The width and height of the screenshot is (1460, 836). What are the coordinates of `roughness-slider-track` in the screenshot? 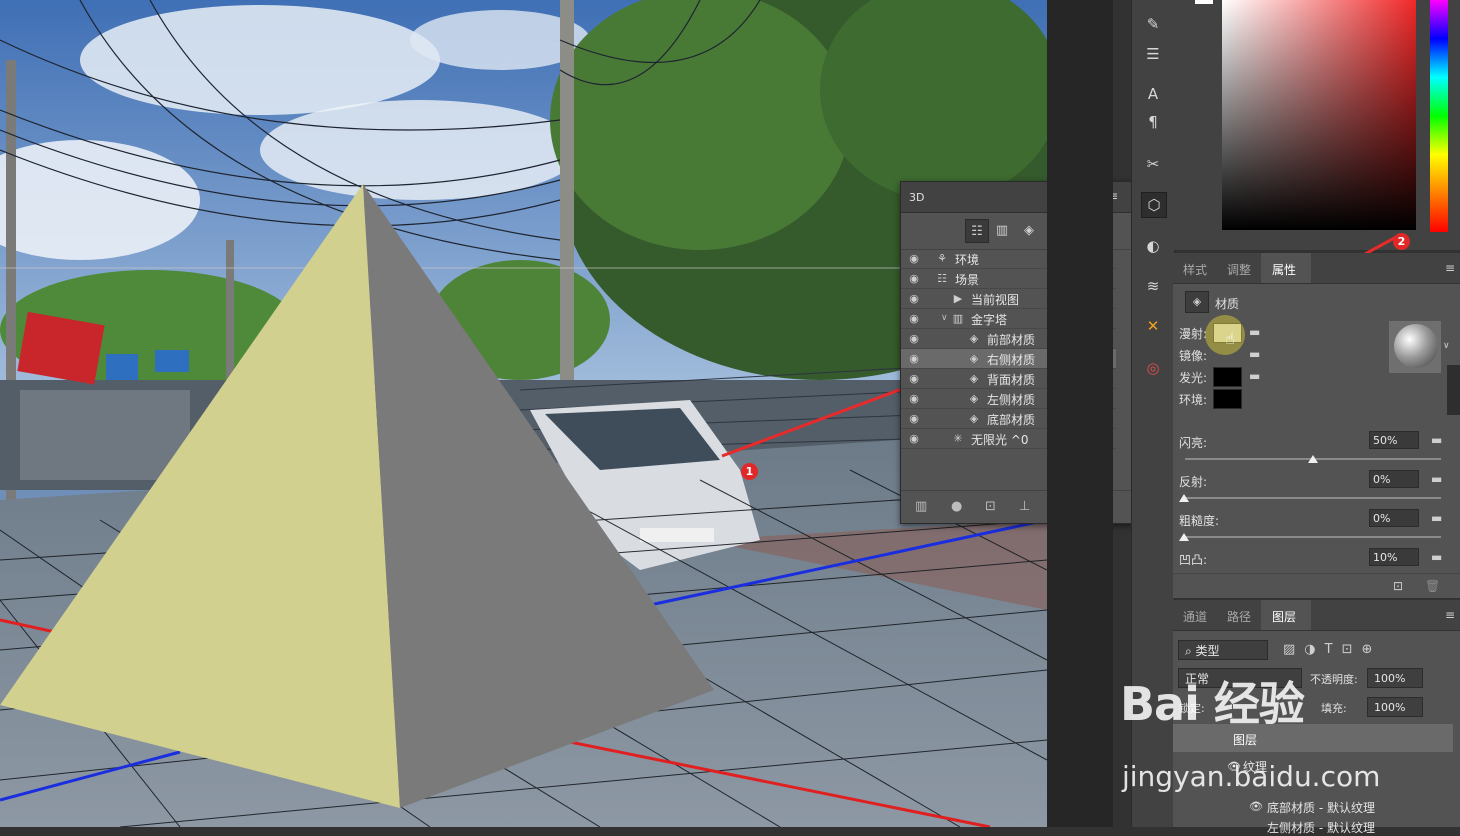 It's located at (1313, 537).